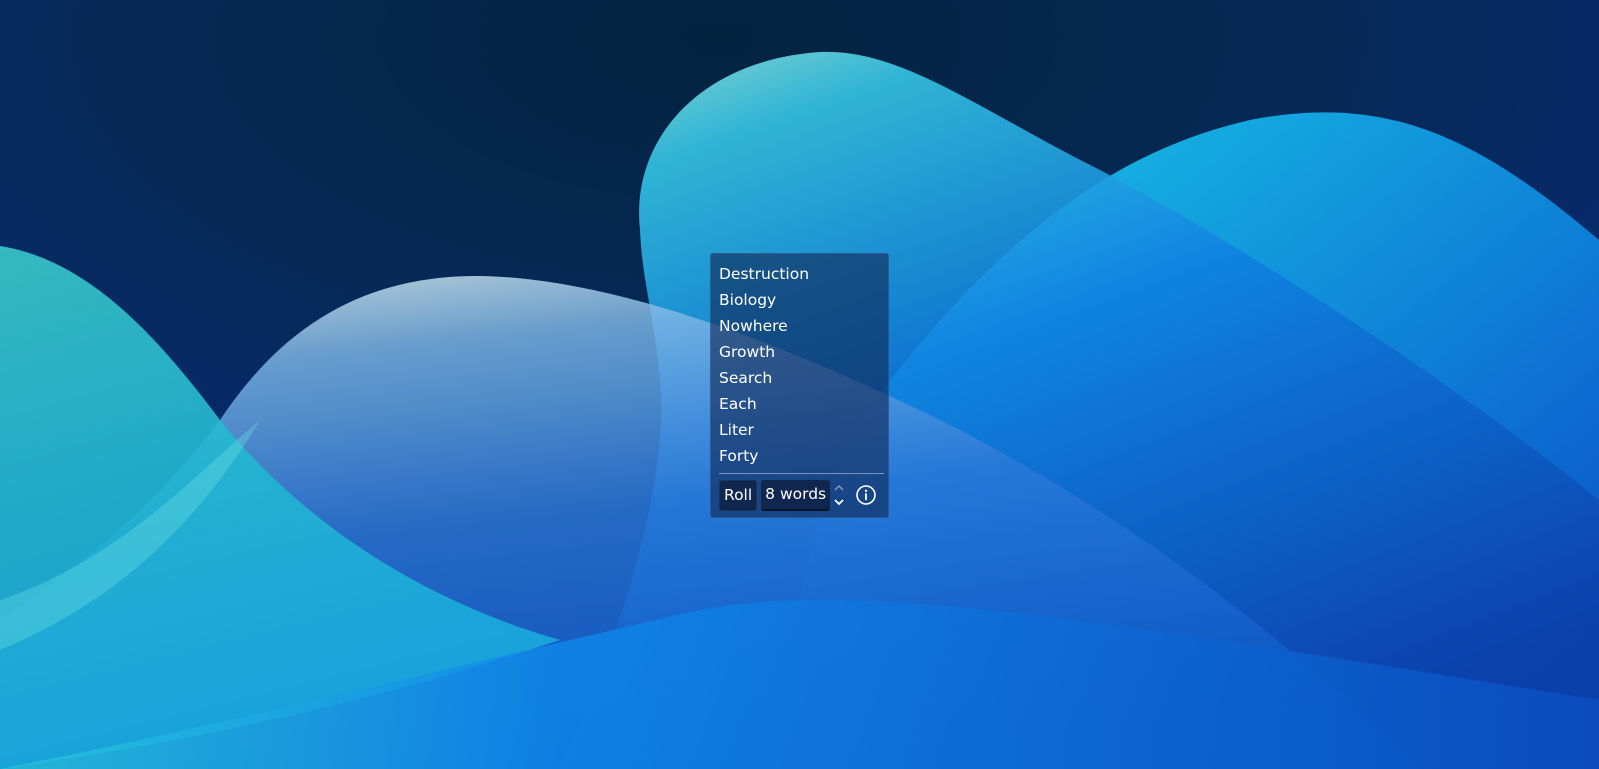 This screenshot has height=769, width=1599. What do you see at coordinates (738, 495) in the screenshot?
I see `roll-button: Roll` at bounding box center [738, 495].